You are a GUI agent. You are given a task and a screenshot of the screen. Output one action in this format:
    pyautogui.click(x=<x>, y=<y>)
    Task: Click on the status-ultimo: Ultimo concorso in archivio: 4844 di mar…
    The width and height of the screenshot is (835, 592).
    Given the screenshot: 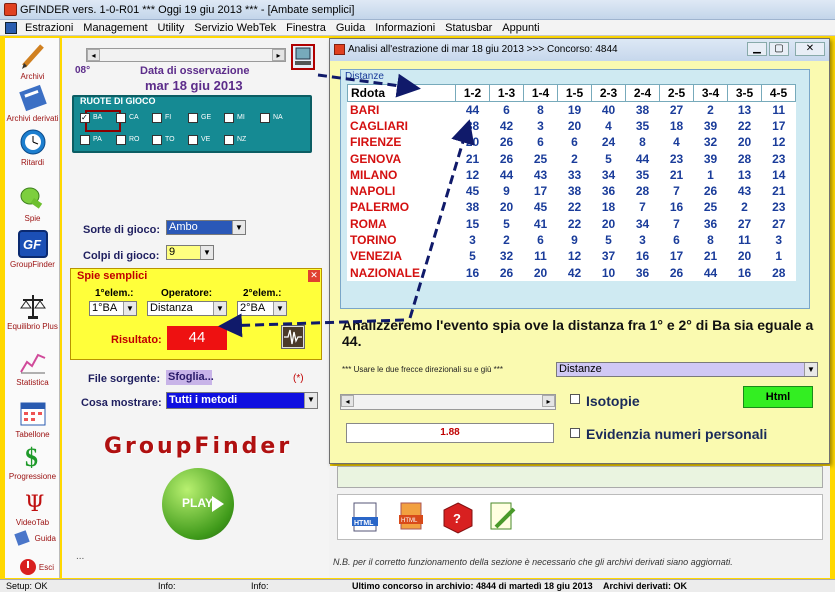 What is the action you would take?
    pyautogui.click(x=472, y=586)
    